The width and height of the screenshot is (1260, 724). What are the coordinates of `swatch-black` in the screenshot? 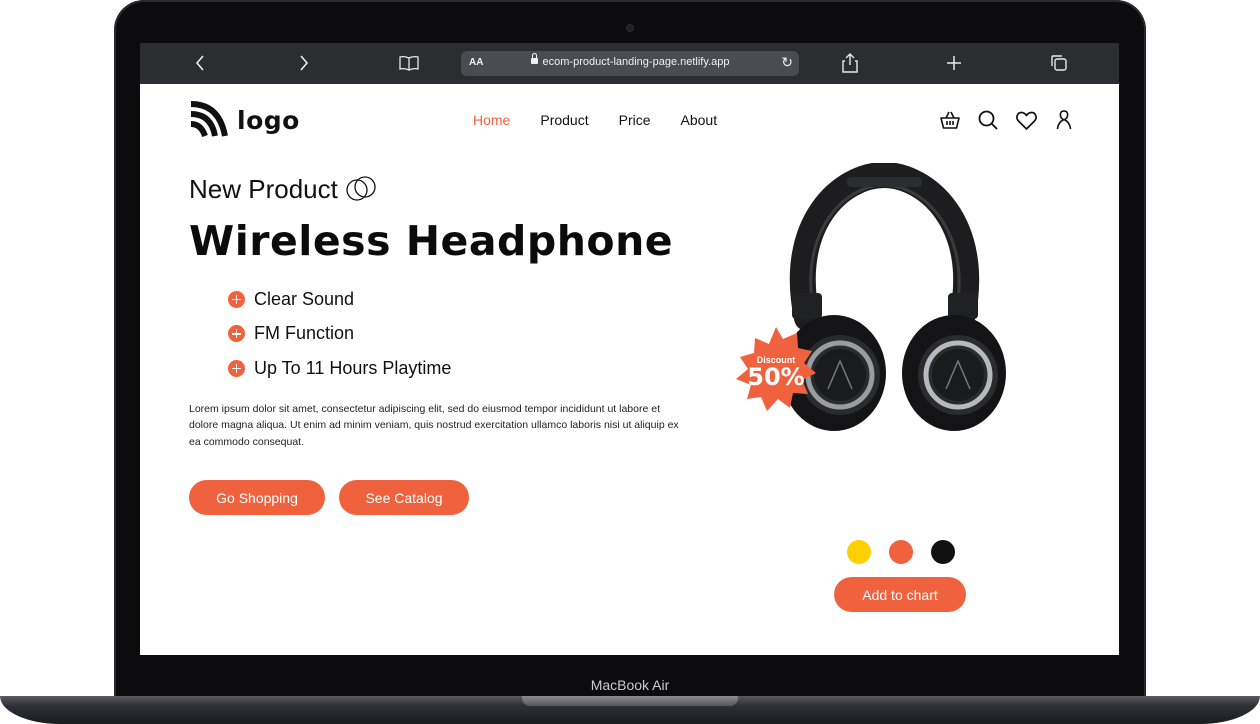 It's located at (943, 552).